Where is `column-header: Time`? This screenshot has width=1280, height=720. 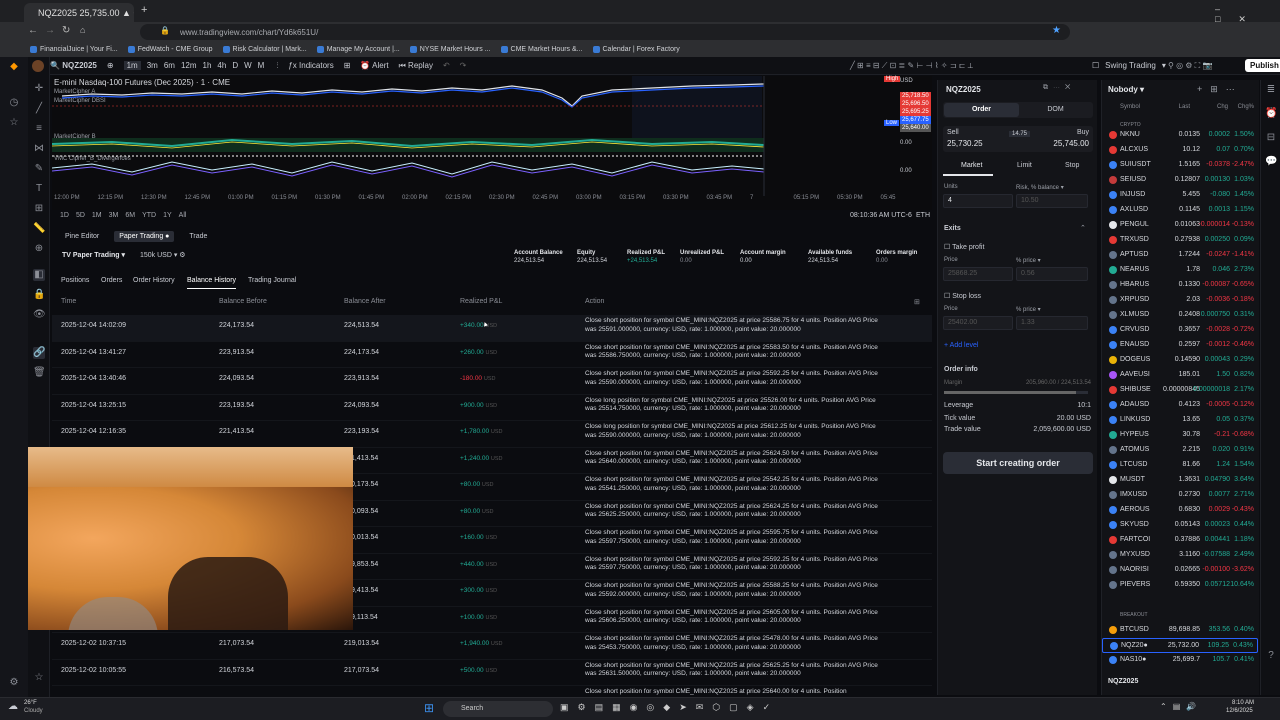 column-header: Time is located at coordinates (68, 301).